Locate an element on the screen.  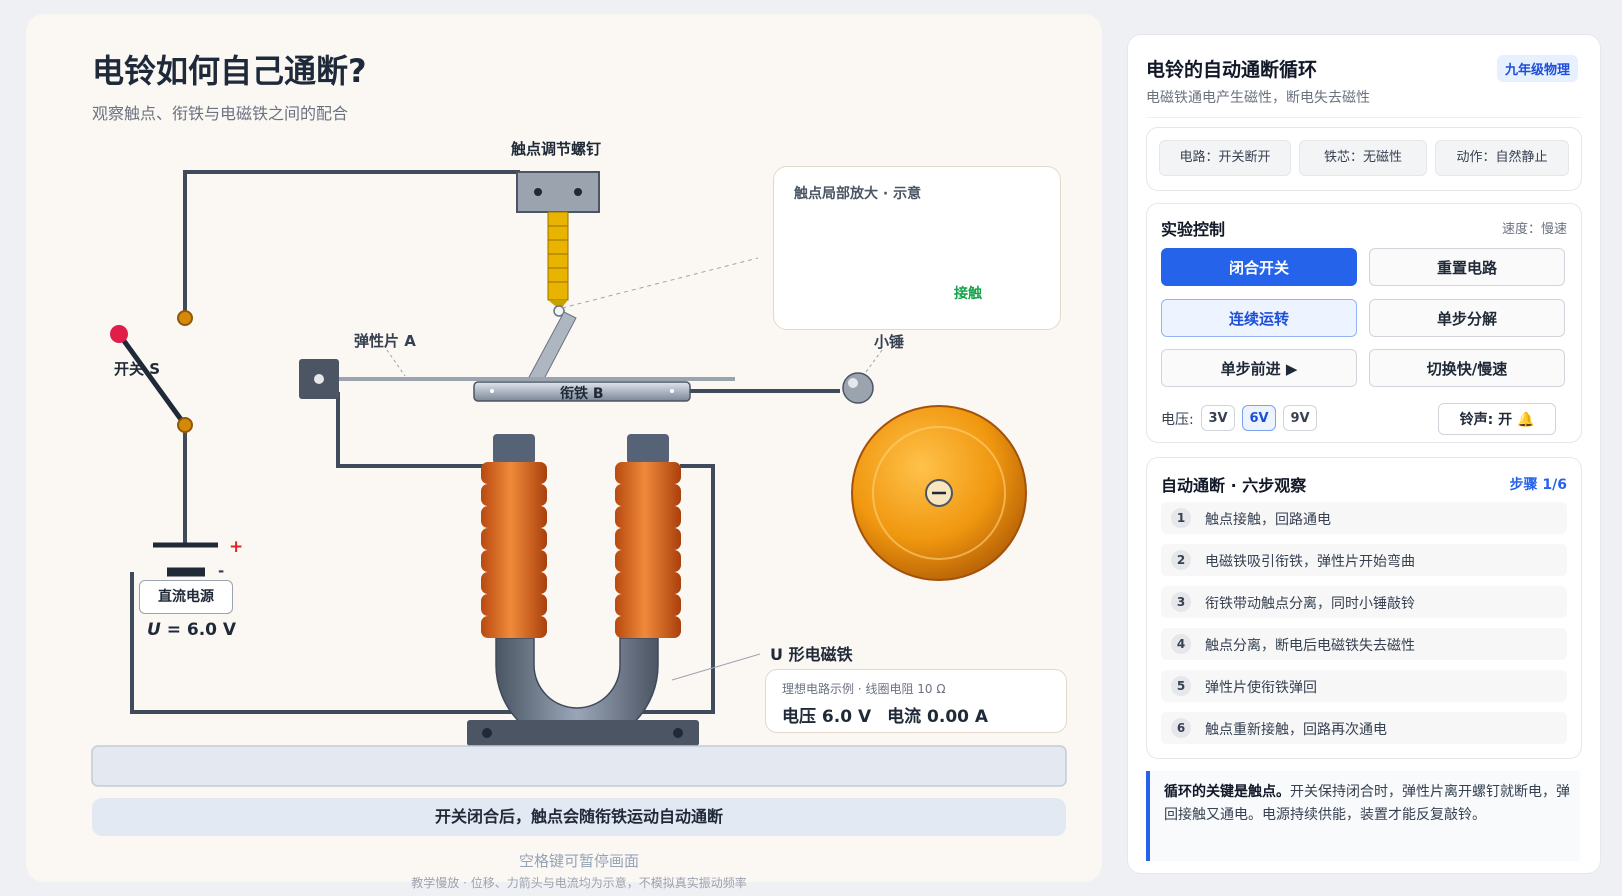
page-title: 电铃如何自己通断? is located at coordinates (229, 71).